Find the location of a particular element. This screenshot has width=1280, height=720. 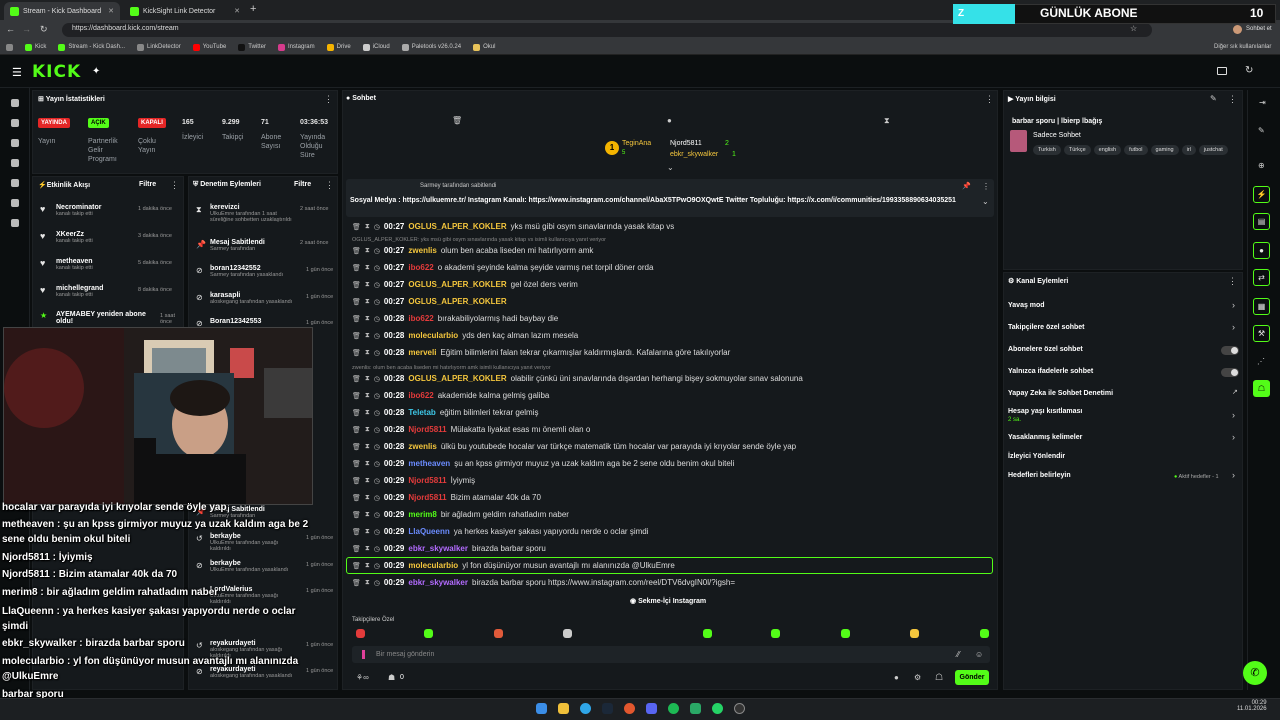

message-user: merveli is located at coordinates (422, 352).